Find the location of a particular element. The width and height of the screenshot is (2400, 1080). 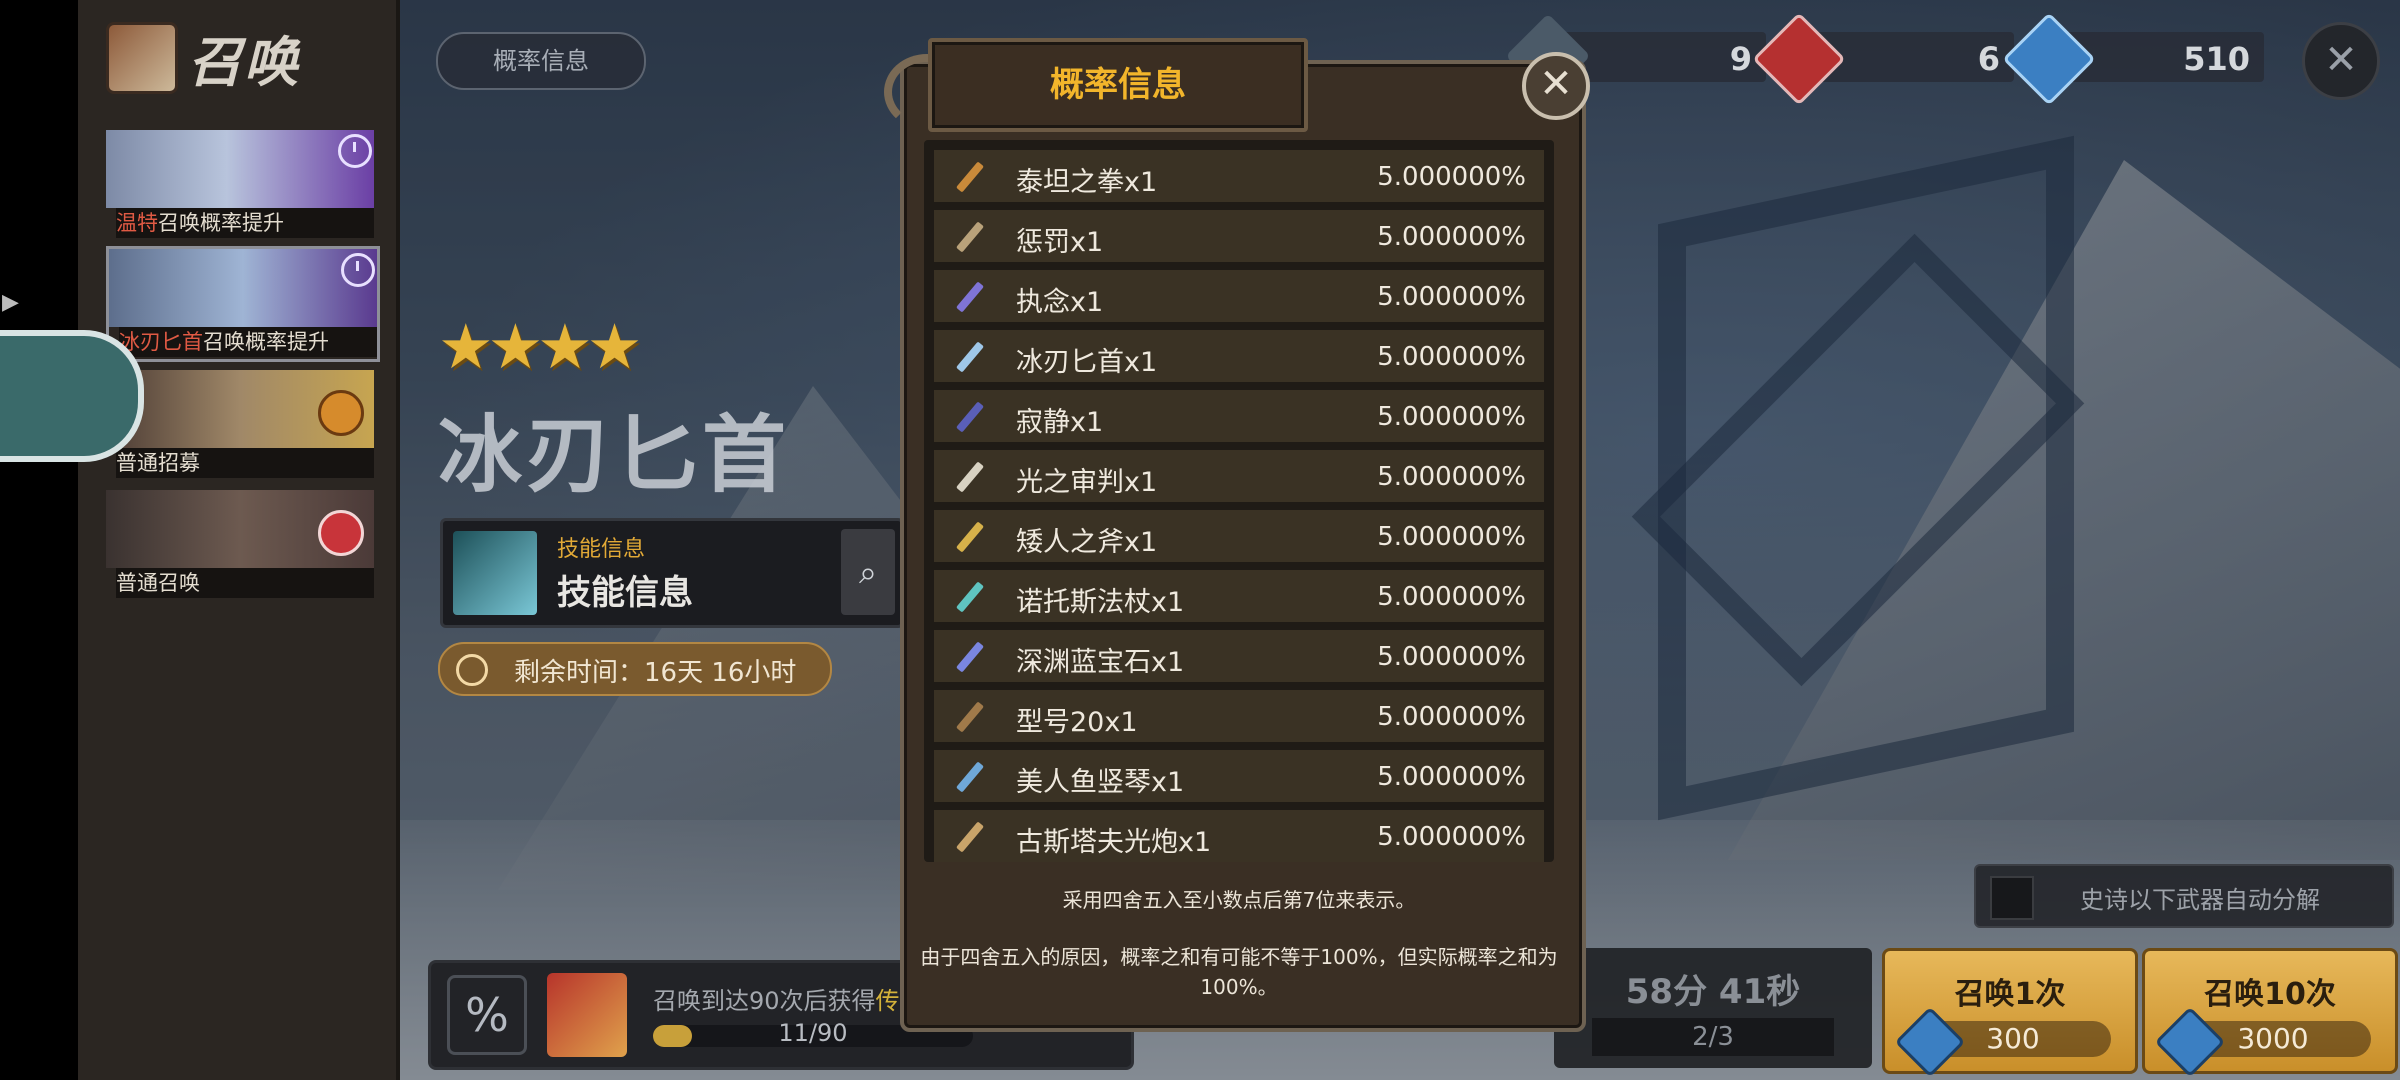

item-name: 执念x1 is located at coordinates (1060, 302).